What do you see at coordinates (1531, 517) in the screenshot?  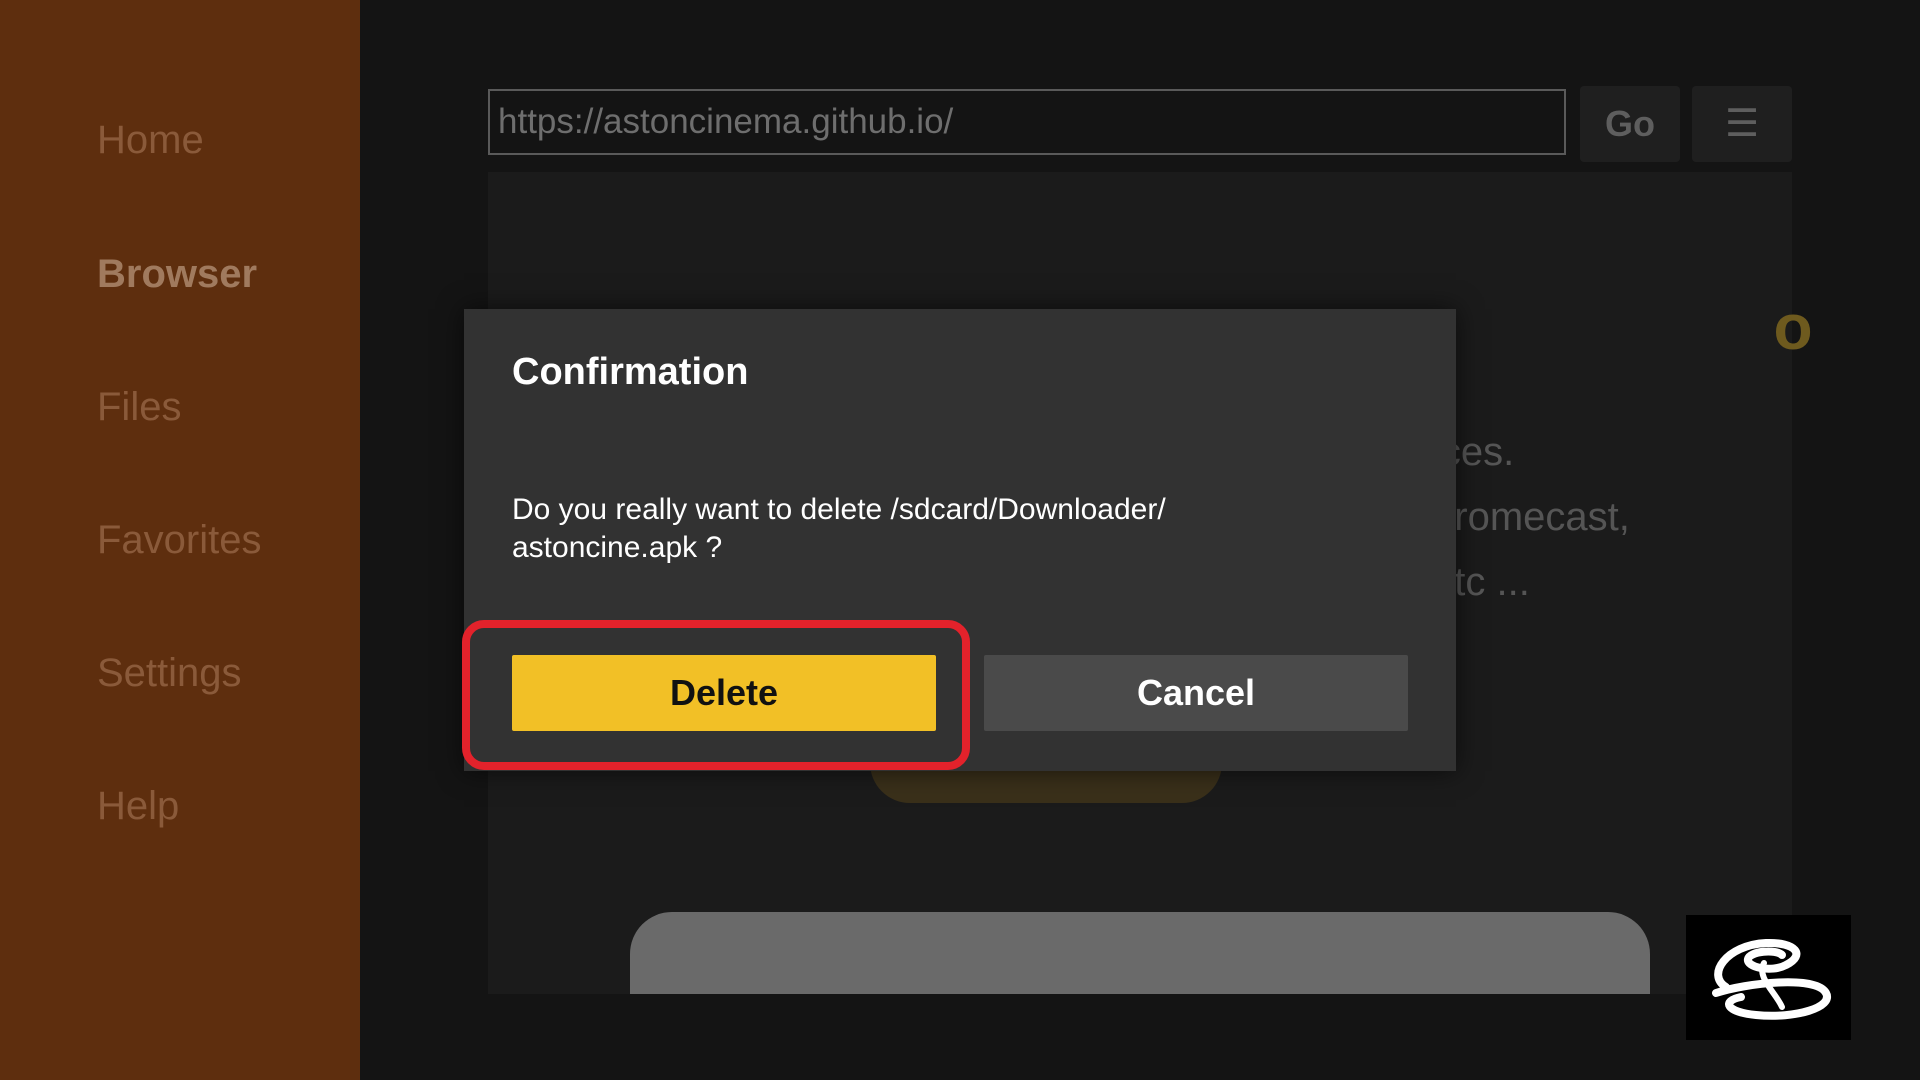 I see `web-text-line-2: nromecast,` at bounding box center [1531, 517].